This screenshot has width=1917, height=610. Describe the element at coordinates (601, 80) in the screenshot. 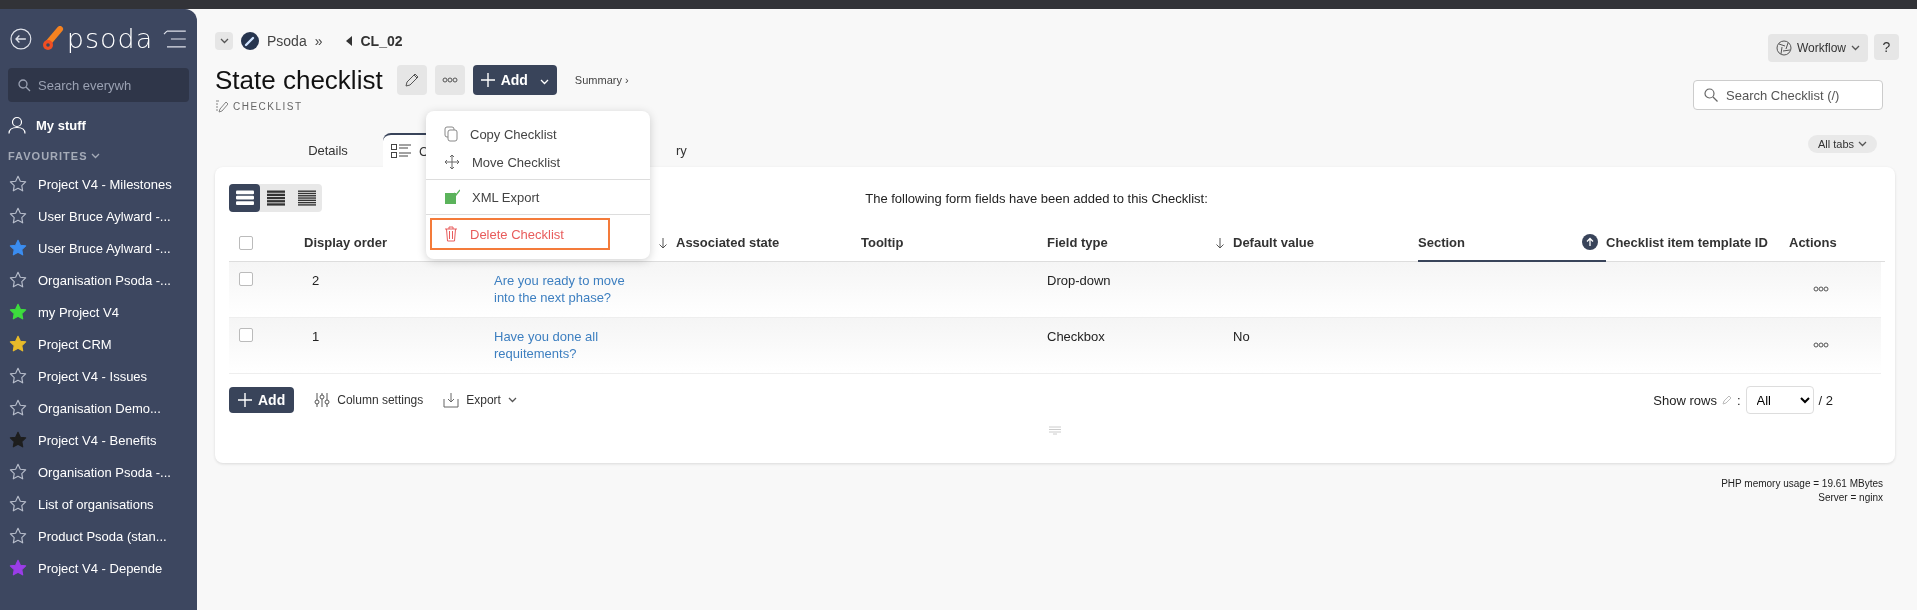

I see `summary-link: Summary ›` at that location.